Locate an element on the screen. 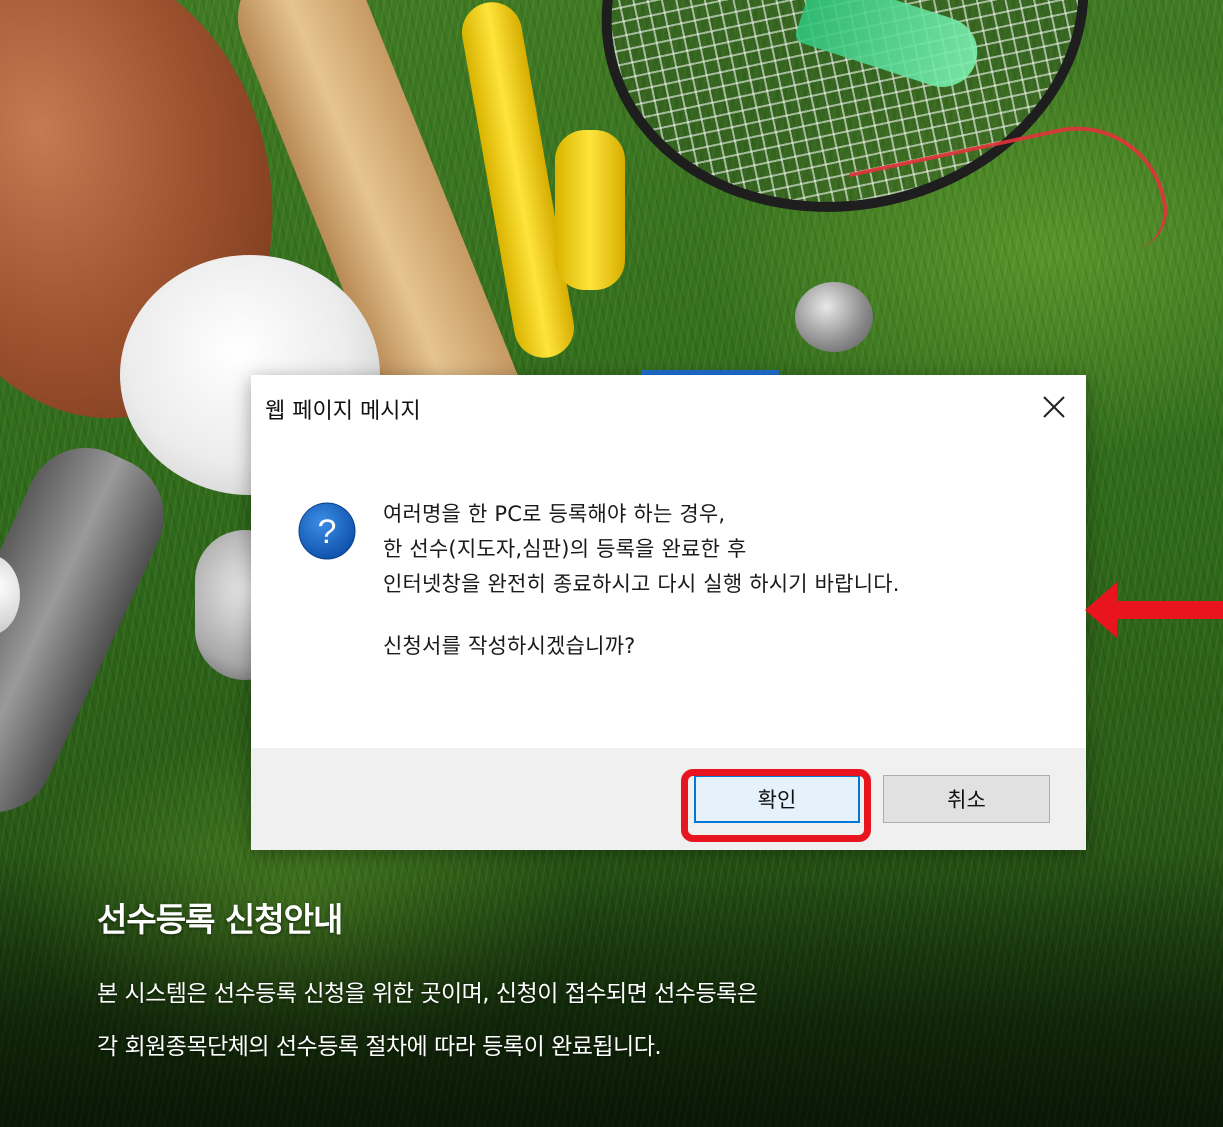 This screenshot has width=1223, height=1127. whistle is located at coordinates (834, 317).